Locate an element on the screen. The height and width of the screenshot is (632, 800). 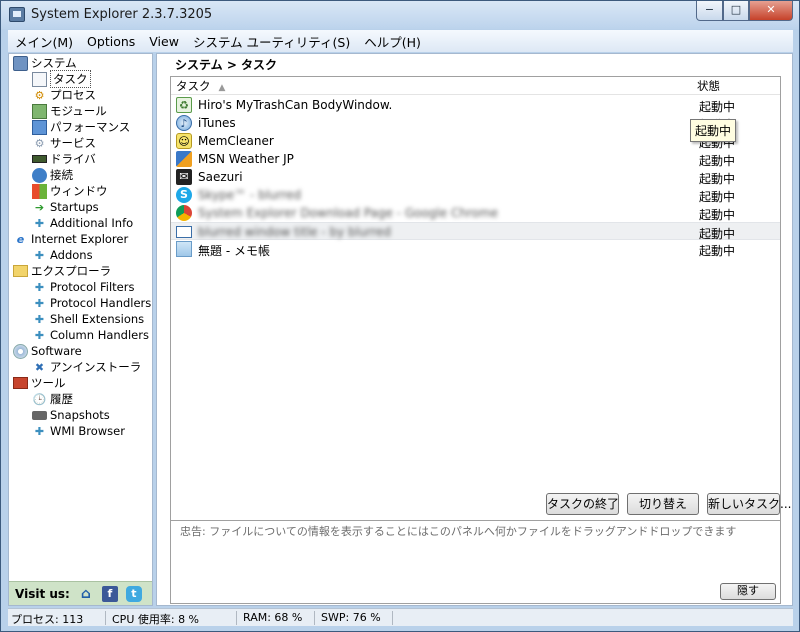
table-row: ✉ Saezuri 起動中 is located at coordinates (475, 177).